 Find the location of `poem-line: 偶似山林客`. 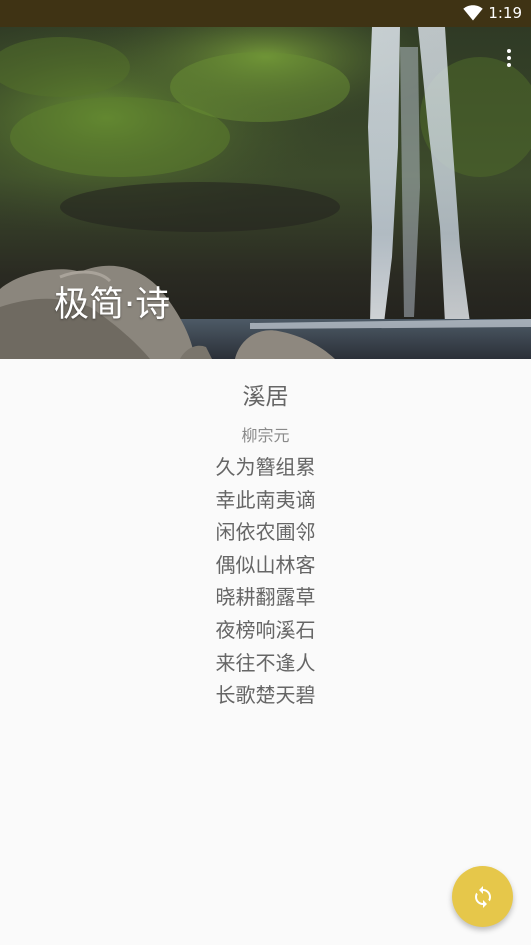

poem-line: 偶似山林客 is located at coordinates (265, 564).